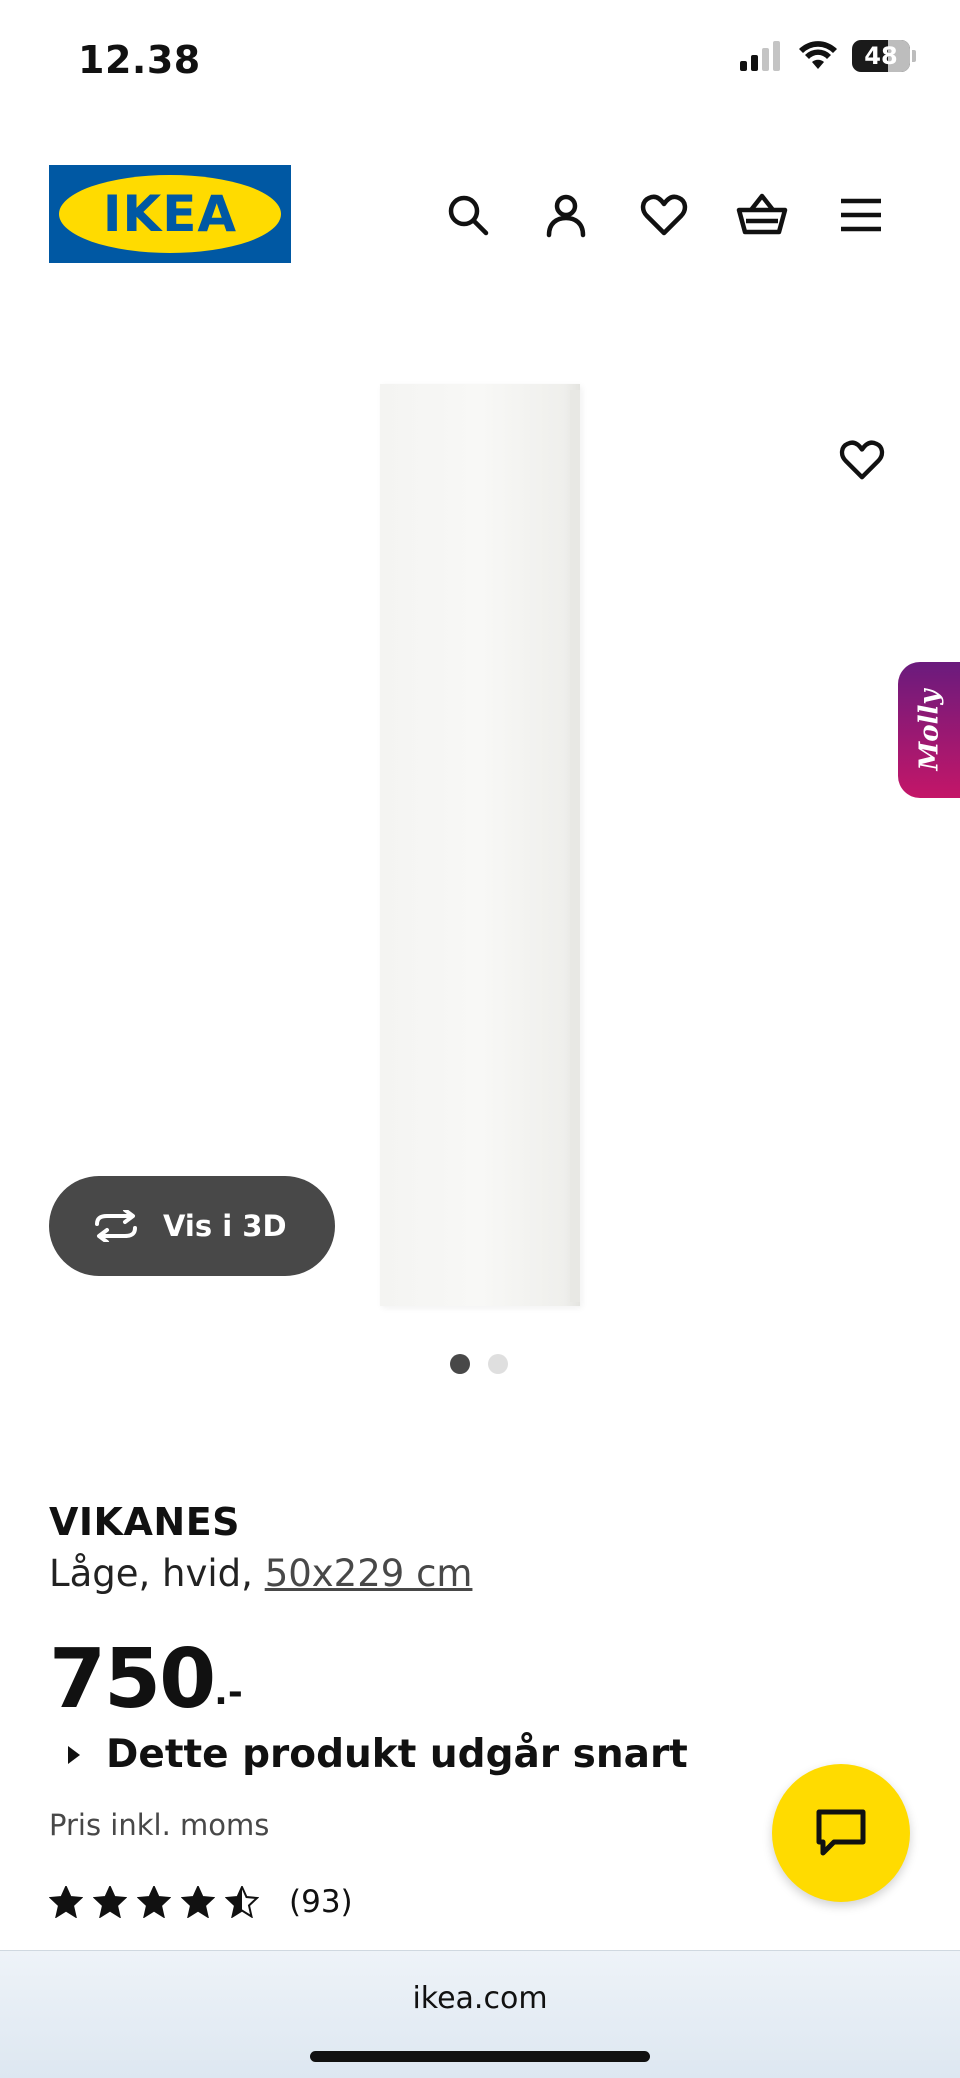 This screenshot has height=2078, width=960. I want to click on heart-icon, so click(664, 215).